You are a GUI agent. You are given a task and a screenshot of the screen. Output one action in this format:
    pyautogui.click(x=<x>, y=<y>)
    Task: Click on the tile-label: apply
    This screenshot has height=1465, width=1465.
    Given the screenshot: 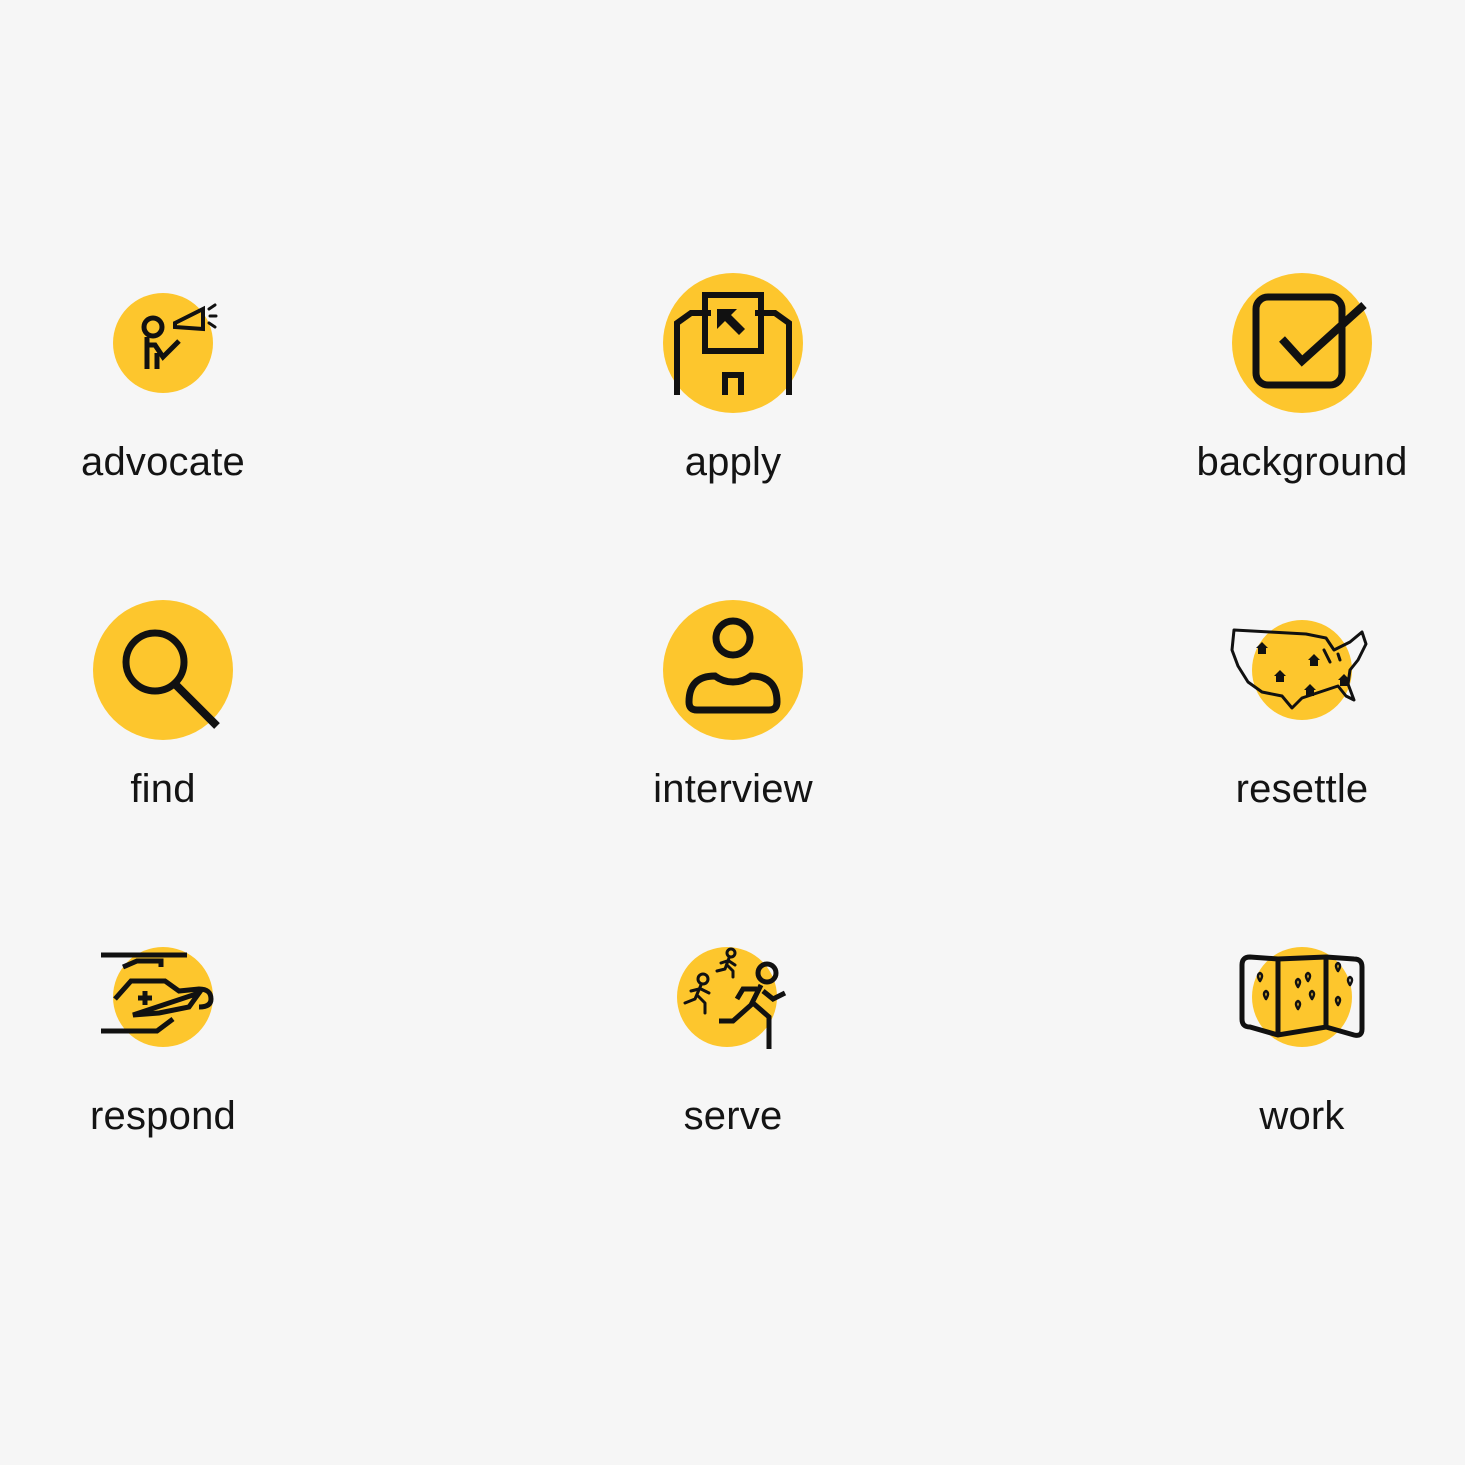 What is the action you would take?
    pyautogui.click(x=733, y=462)
    